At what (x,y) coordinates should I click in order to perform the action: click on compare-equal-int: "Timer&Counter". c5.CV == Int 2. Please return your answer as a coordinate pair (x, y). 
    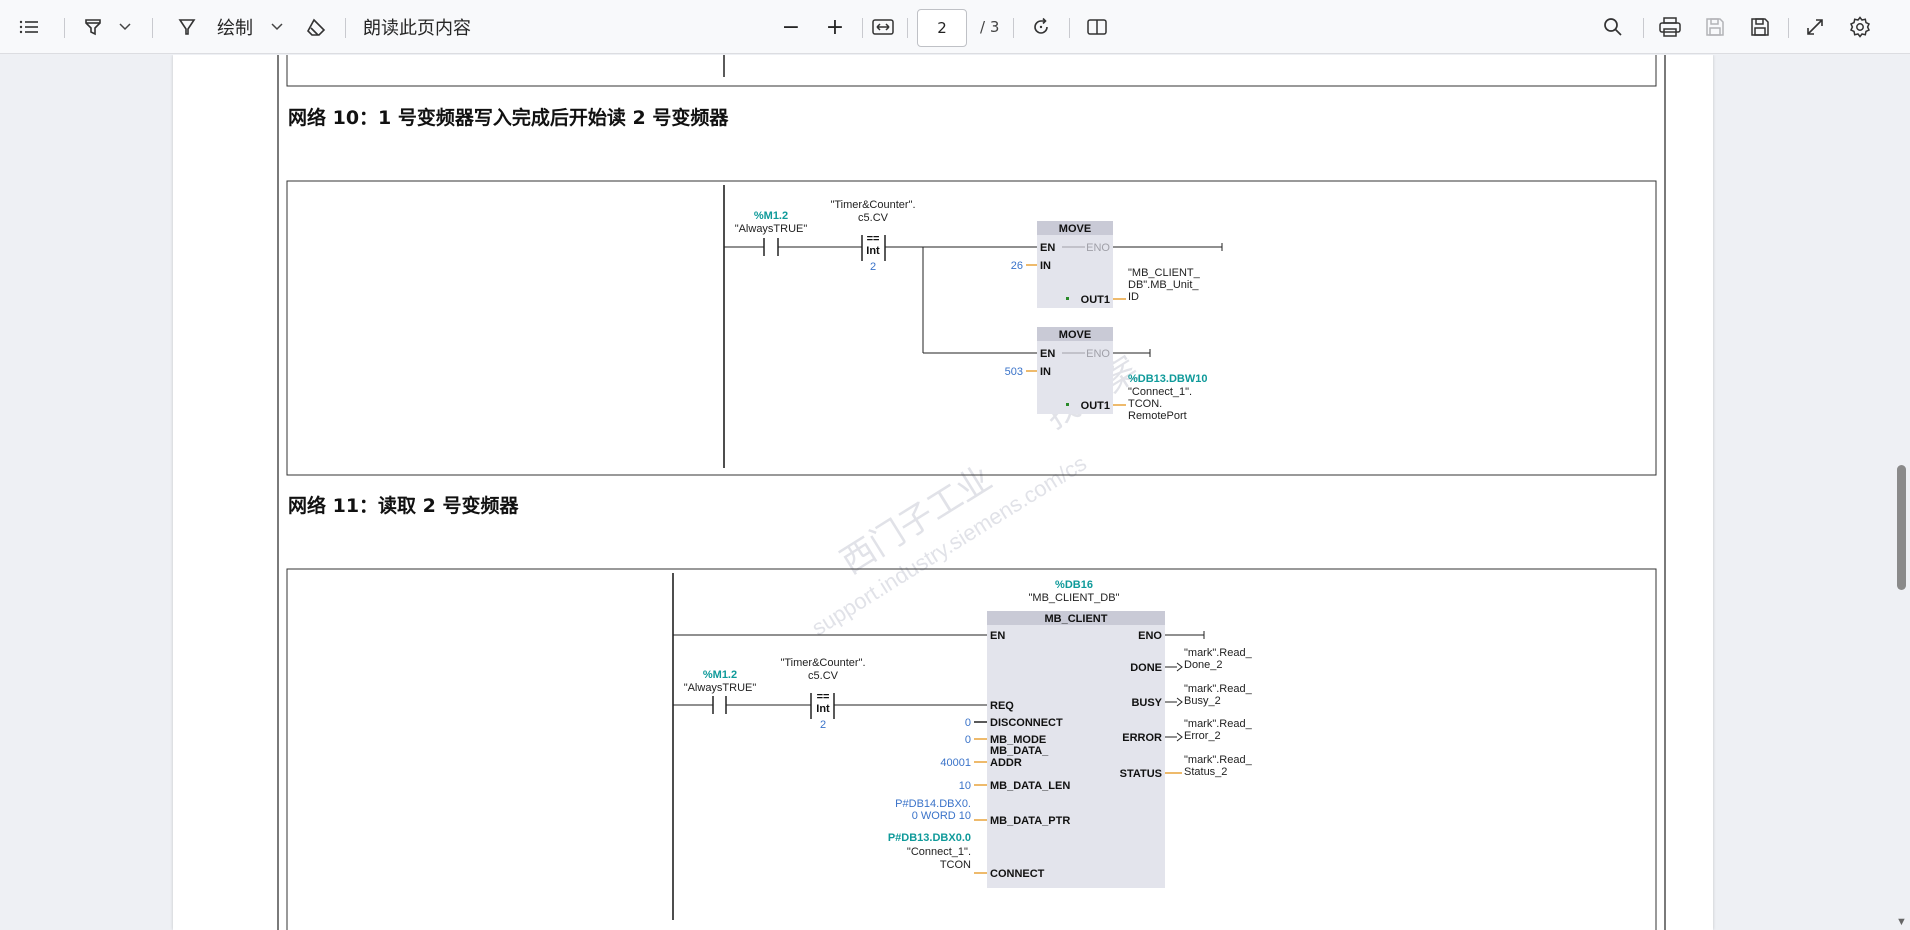
    Looking at the image, I should click on (872, 236).